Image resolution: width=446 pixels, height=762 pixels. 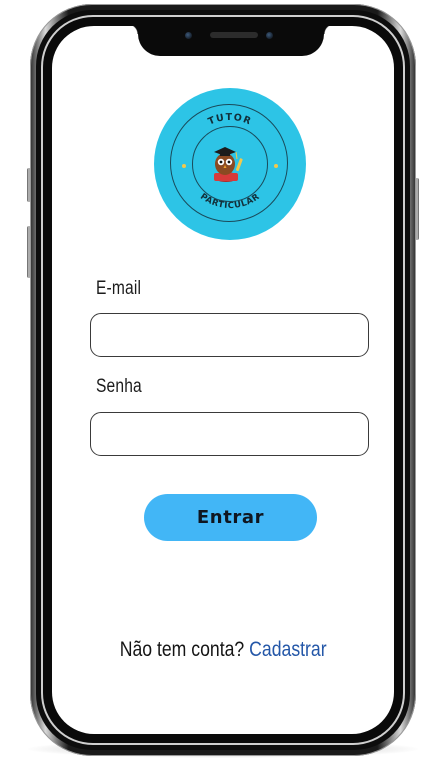 I want to click on logo-text-bottom: PARTICULAR, so click(x=229, y=201).